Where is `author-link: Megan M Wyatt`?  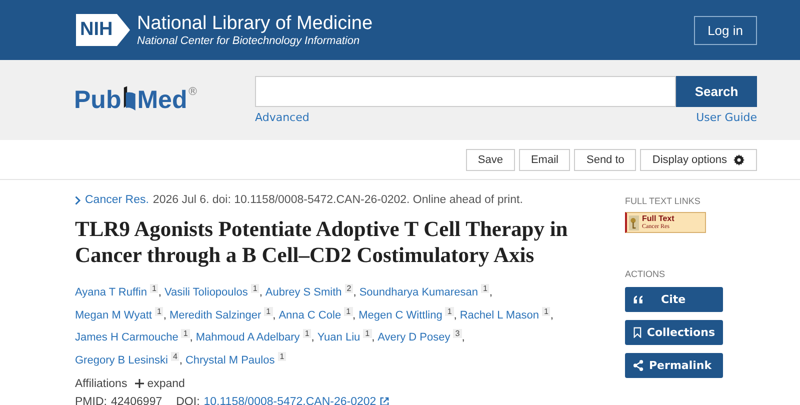 author-link: Megan M Wyatt is located at coordinates (113, 315).